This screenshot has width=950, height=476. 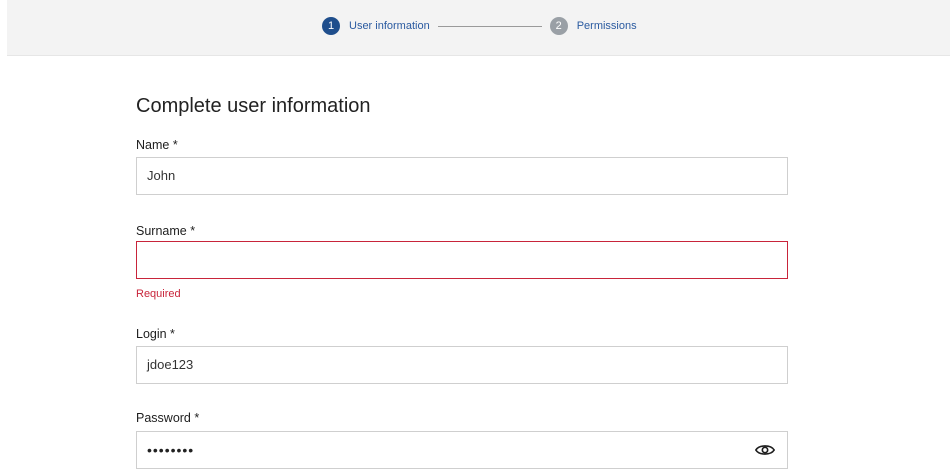 What do you see at coordinates (765, 450) in the screenshot?
I see `eye-icon` at bounding box center [765, 450].